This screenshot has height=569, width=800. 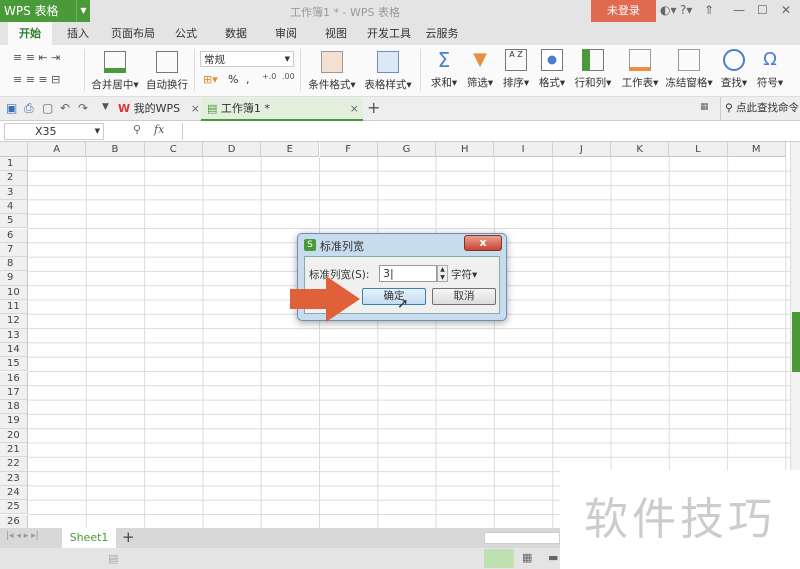 What do you see at coordinates (186, 33) in the screenshot?
I see `tab-formulas: 公式` at bounding box center [186, 33].